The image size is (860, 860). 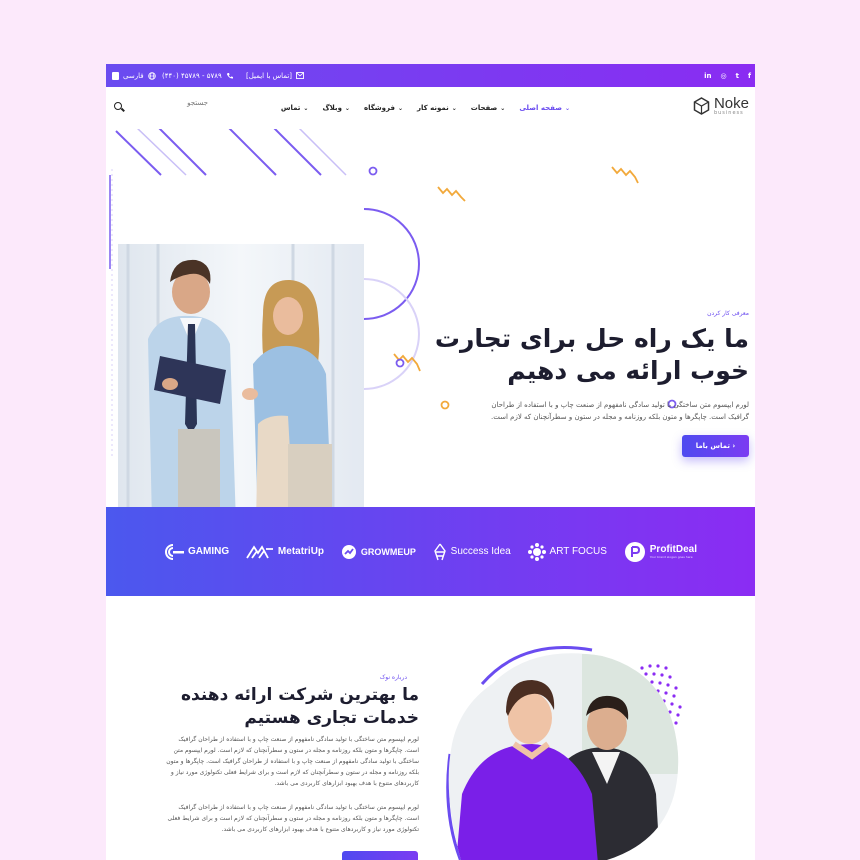 I want to click on email-link: [تماس با ایمیل], so click(x=275, y=75).